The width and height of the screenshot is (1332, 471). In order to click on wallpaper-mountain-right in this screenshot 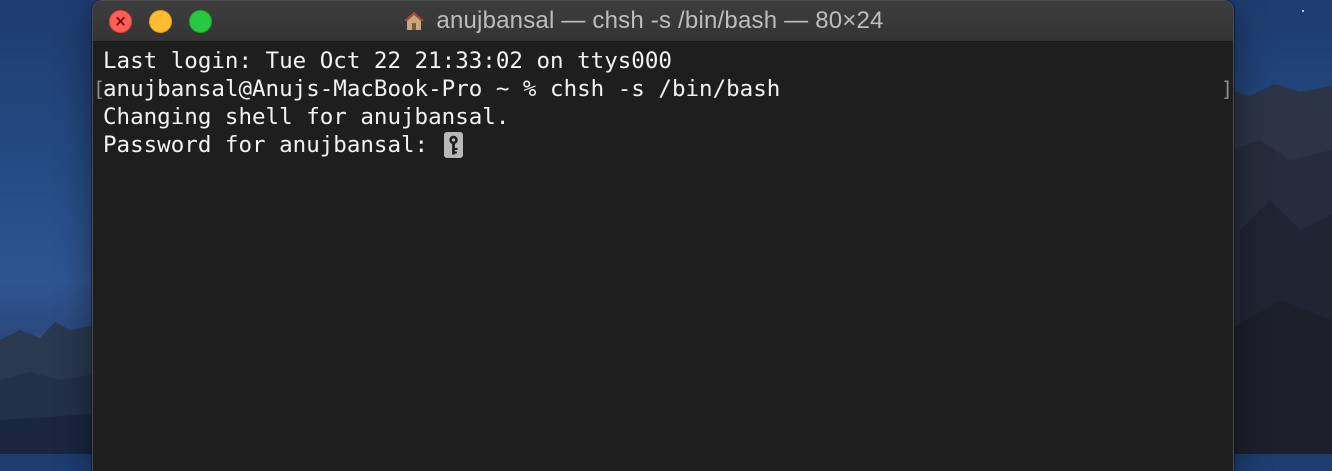, I will do `click(1281, 269)`.